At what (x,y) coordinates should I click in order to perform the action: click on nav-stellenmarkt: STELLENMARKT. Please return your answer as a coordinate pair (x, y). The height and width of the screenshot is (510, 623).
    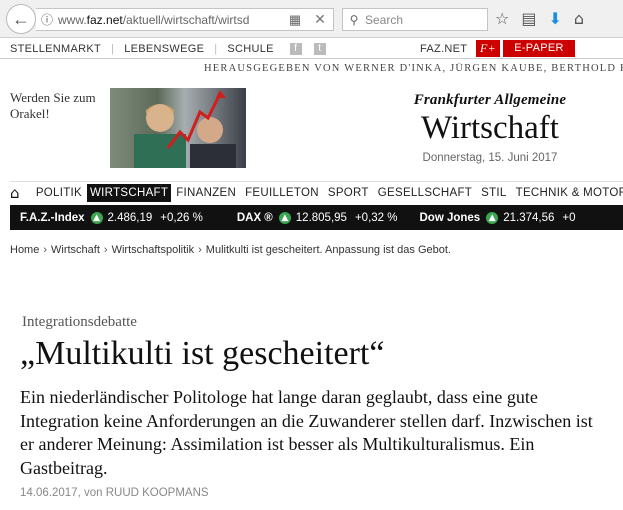
    Looking at the image, I should click on (55, 49).